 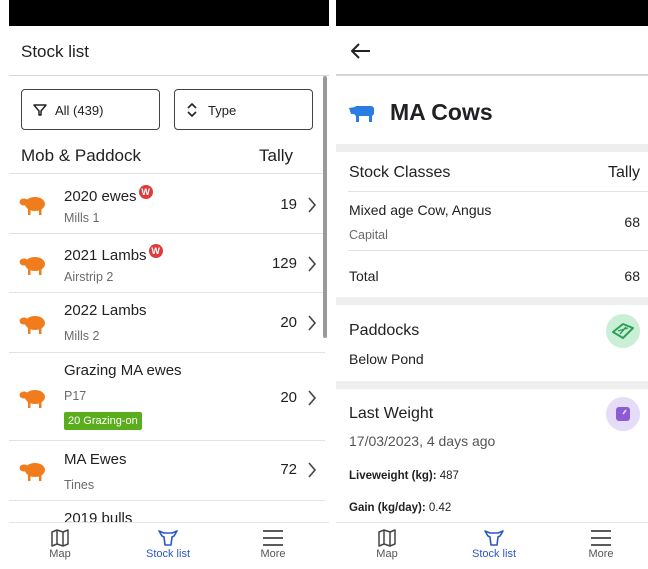 I want to click on scale-icon, so click(x=623, y=414).